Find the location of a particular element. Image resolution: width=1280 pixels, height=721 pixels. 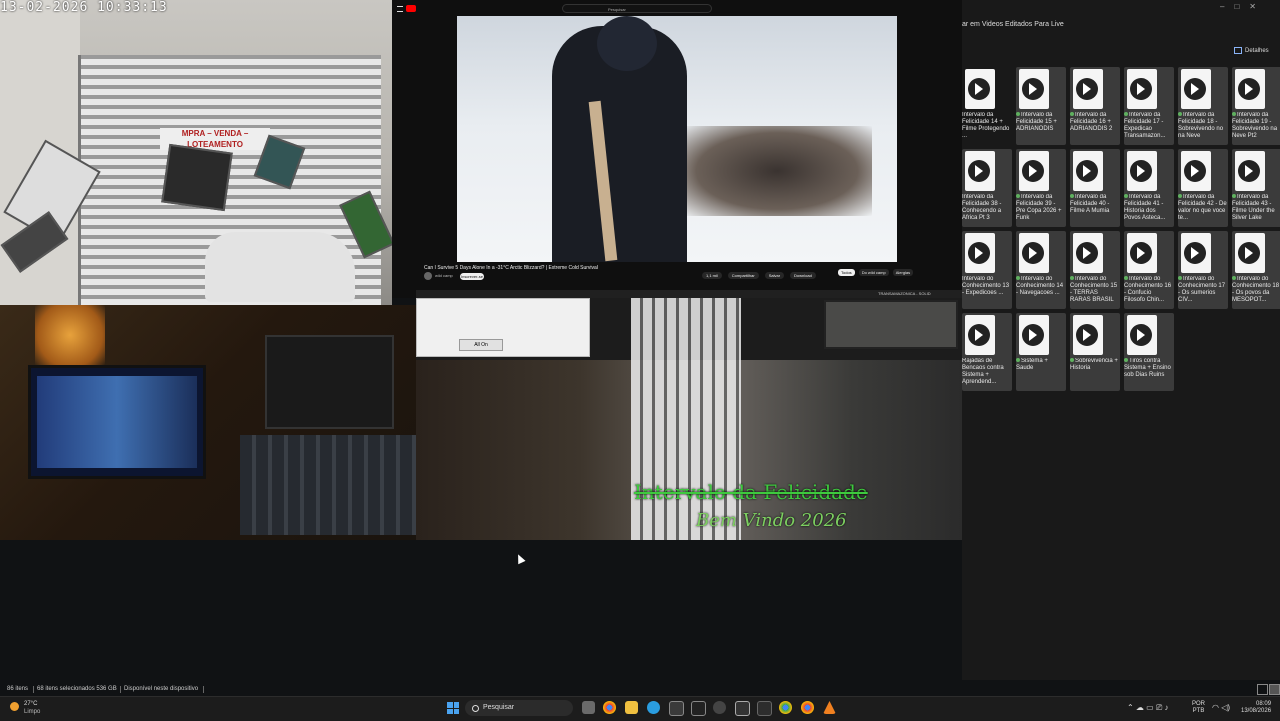

download-button: Download is located at coordinates (803, 275).